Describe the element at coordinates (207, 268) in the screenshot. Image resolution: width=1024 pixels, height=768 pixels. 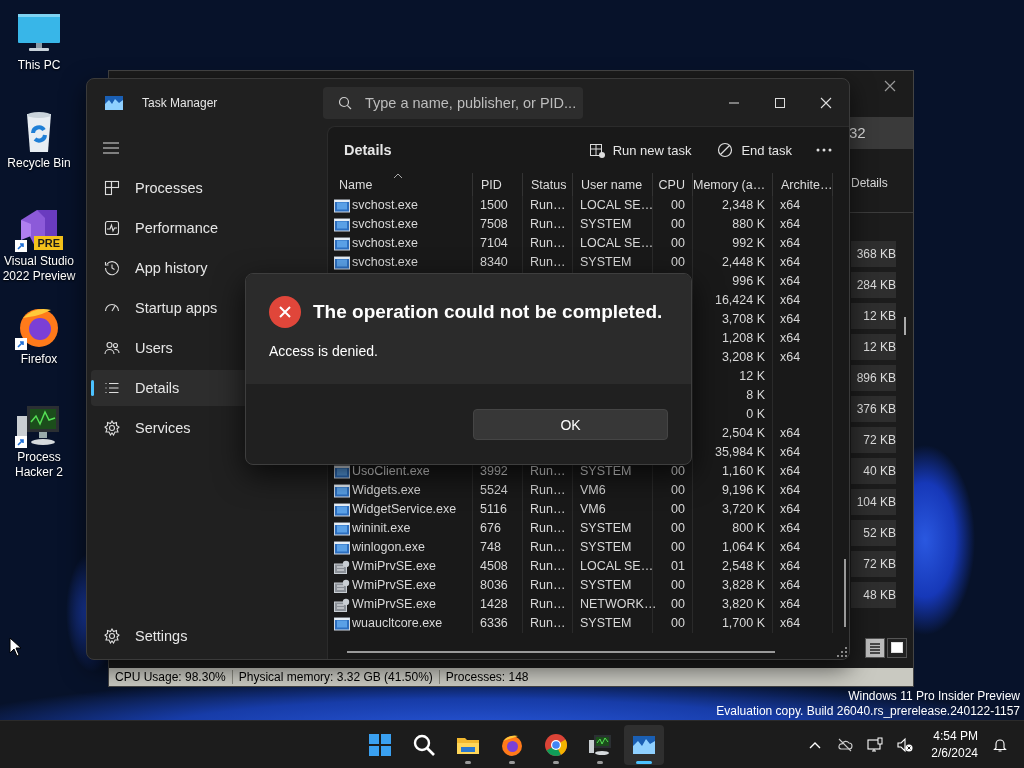
I see `sidebar-item: App history` at that location.